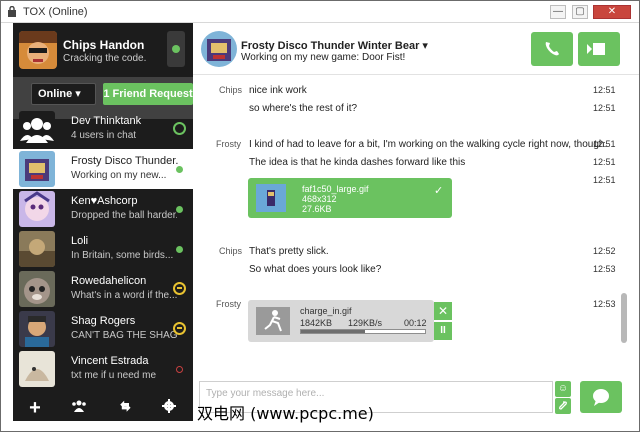  I want to click on scrollbar-thumb, so click(624, 318).